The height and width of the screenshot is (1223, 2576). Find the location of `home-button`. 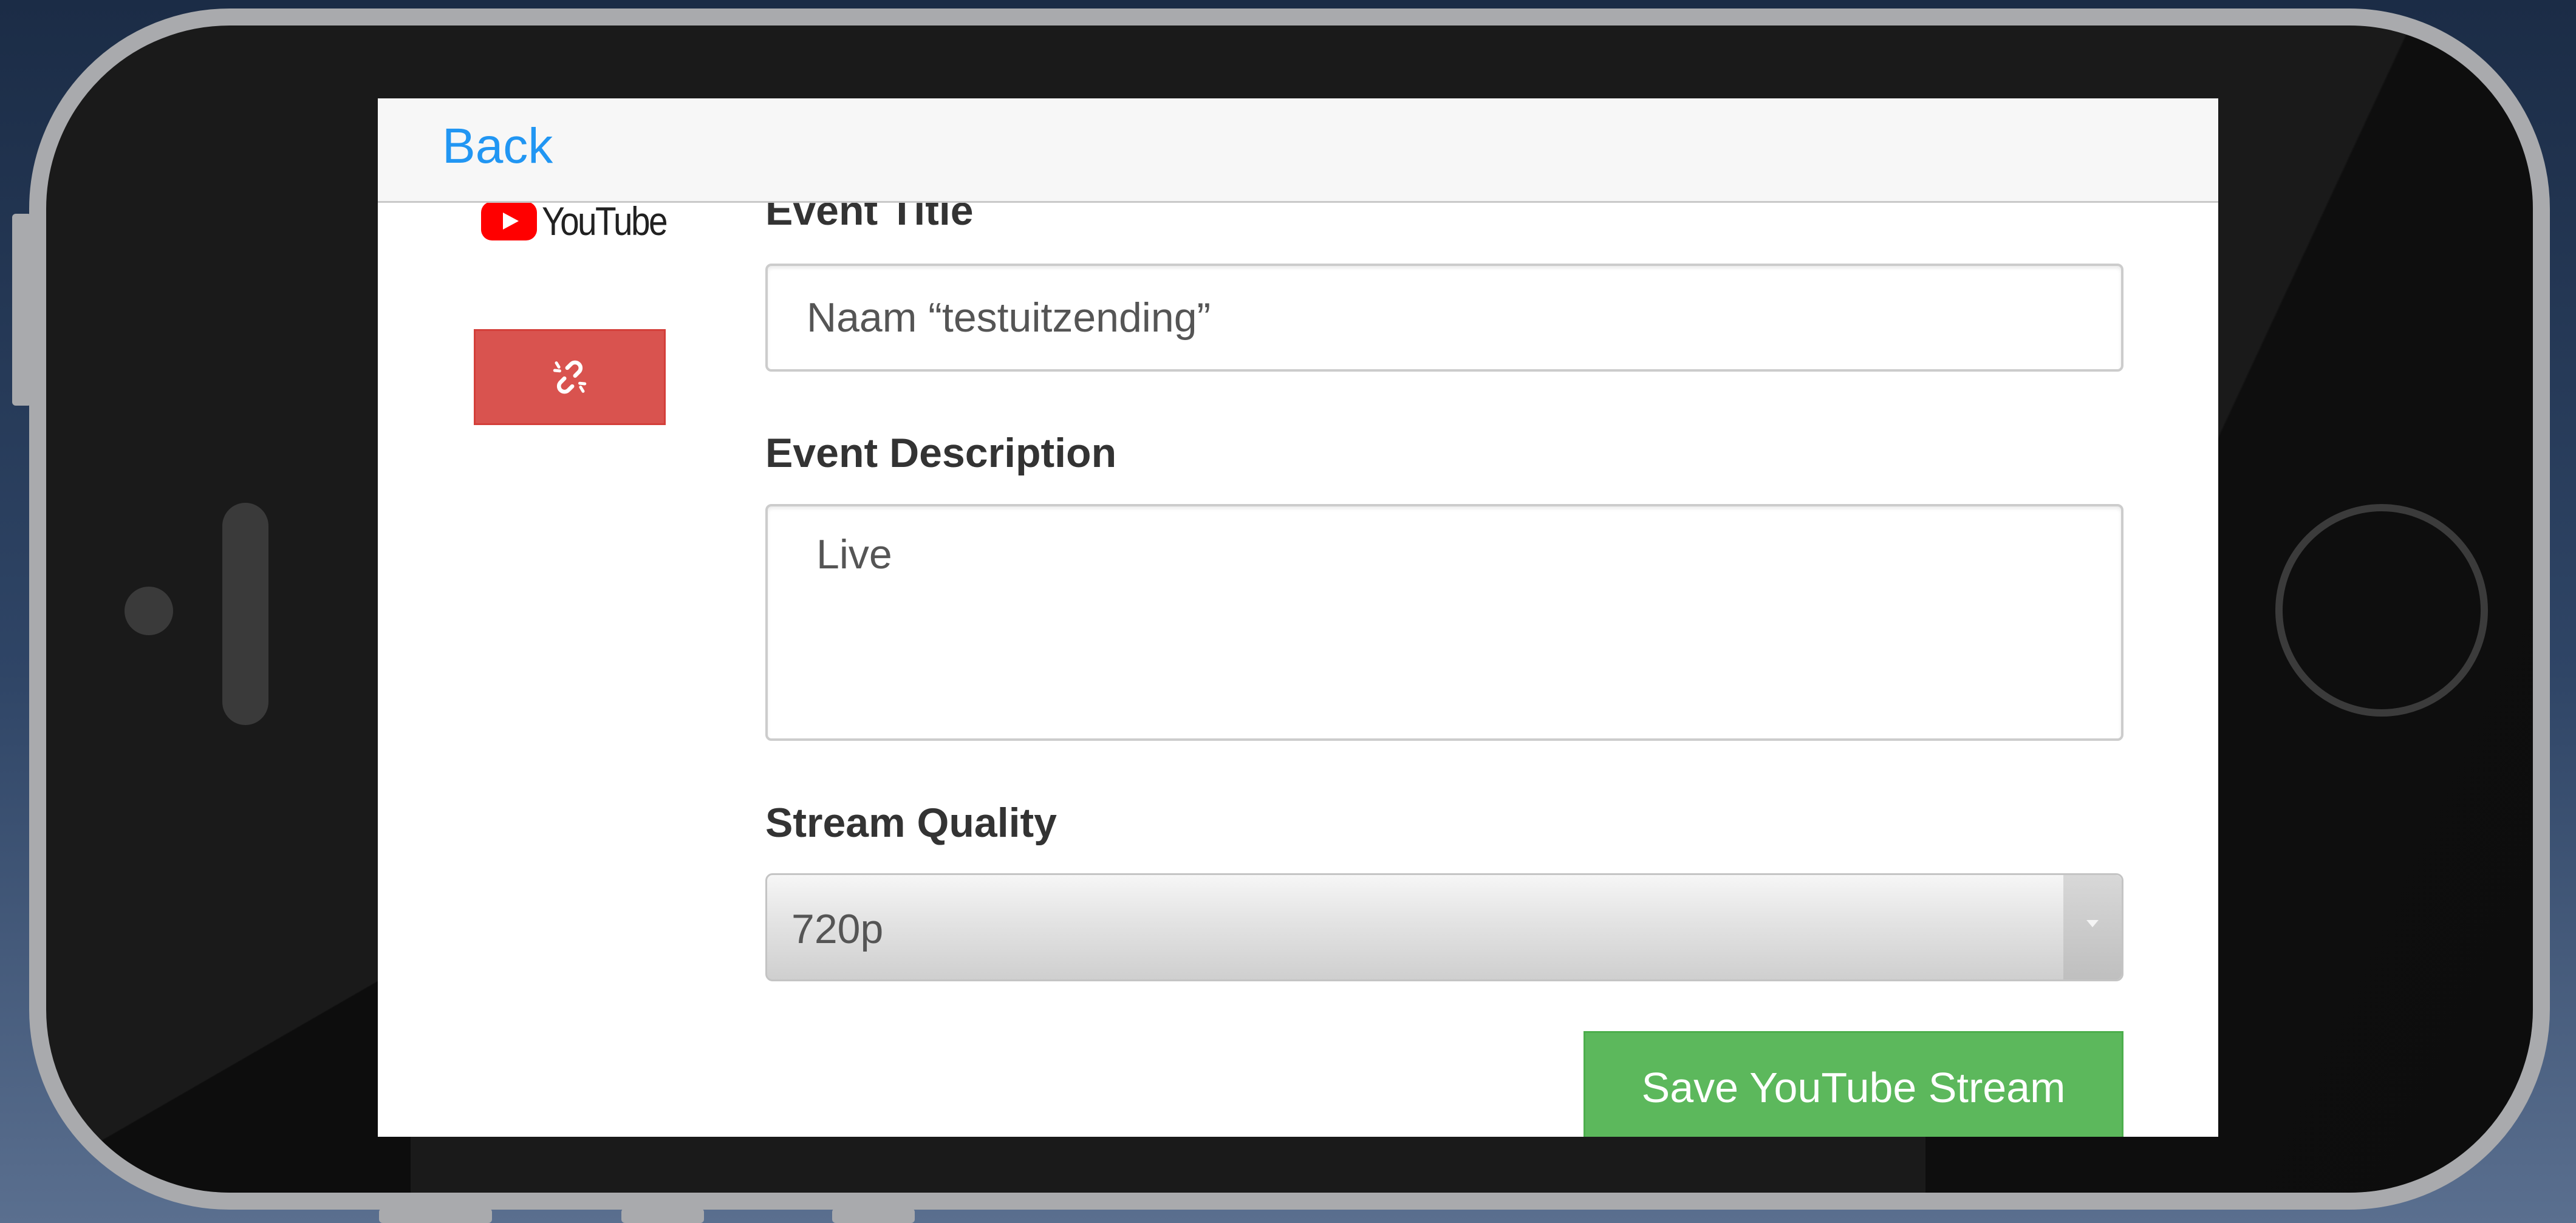

home-button is located at coordinates (2381, 610).